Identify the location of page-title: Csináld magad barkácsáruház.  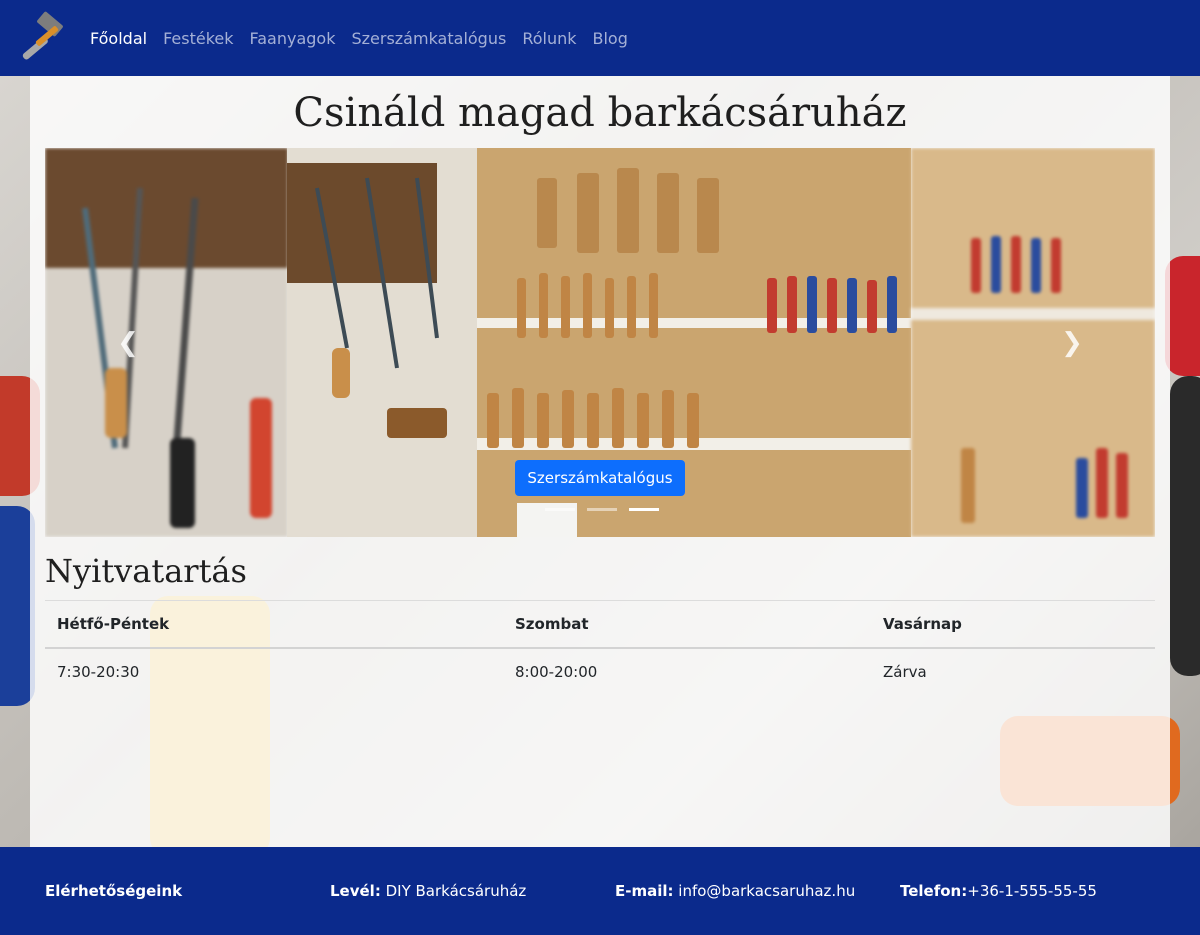
(600, 113).